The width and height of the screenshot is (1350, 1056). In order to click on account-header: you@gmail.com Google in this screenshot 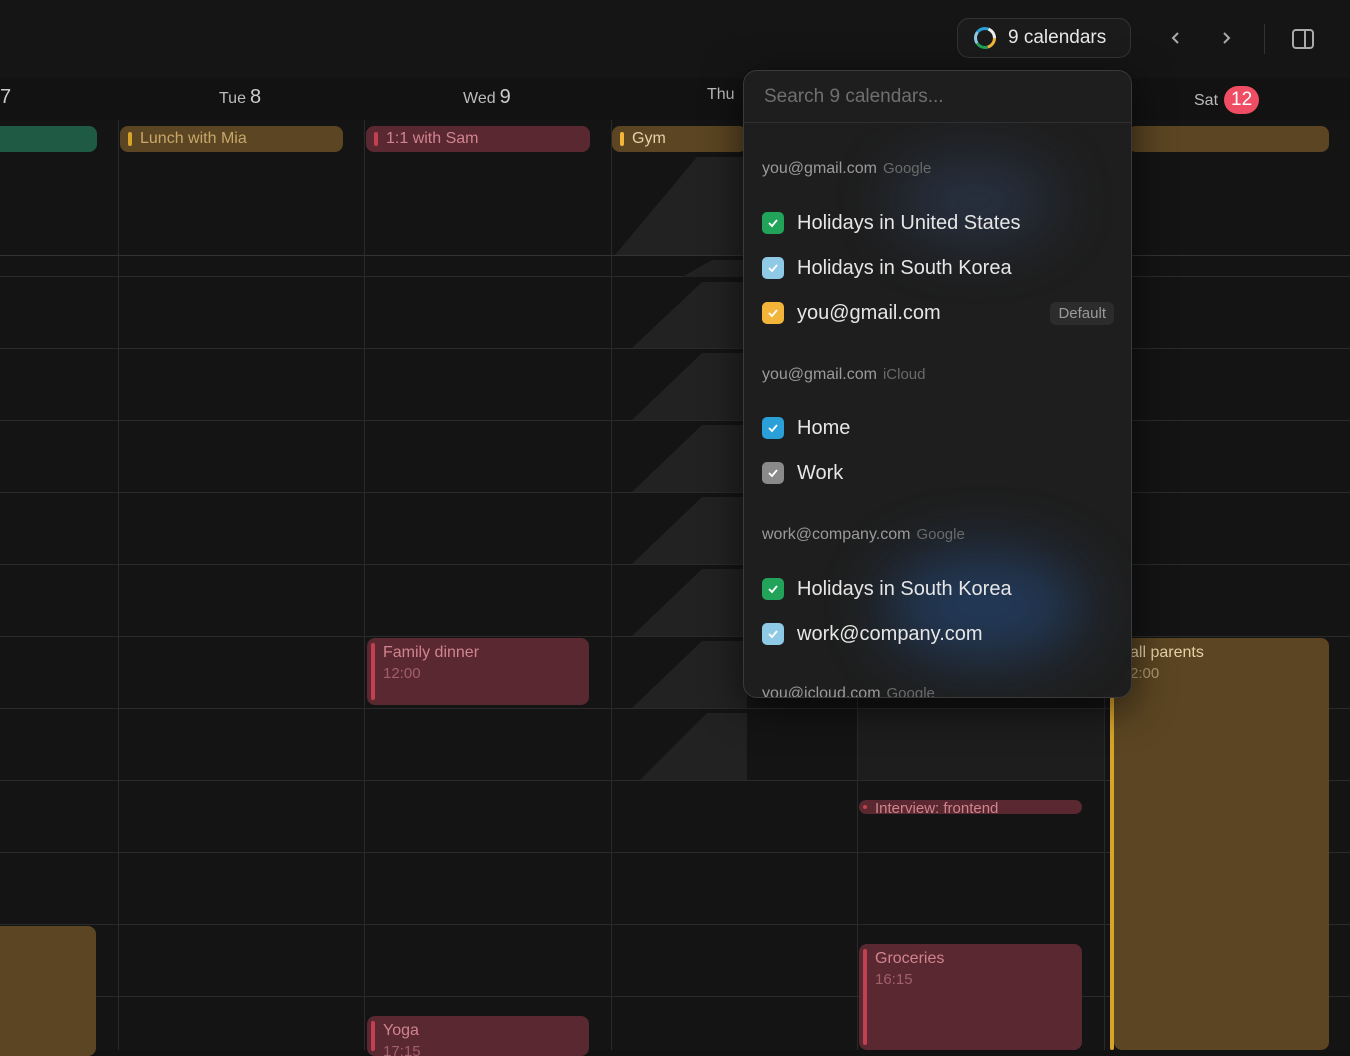, I will do `click(846, 169)`.